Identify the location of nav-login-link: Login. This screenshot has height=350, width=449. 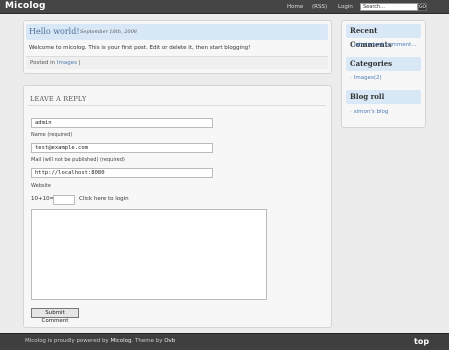
(345, 7).